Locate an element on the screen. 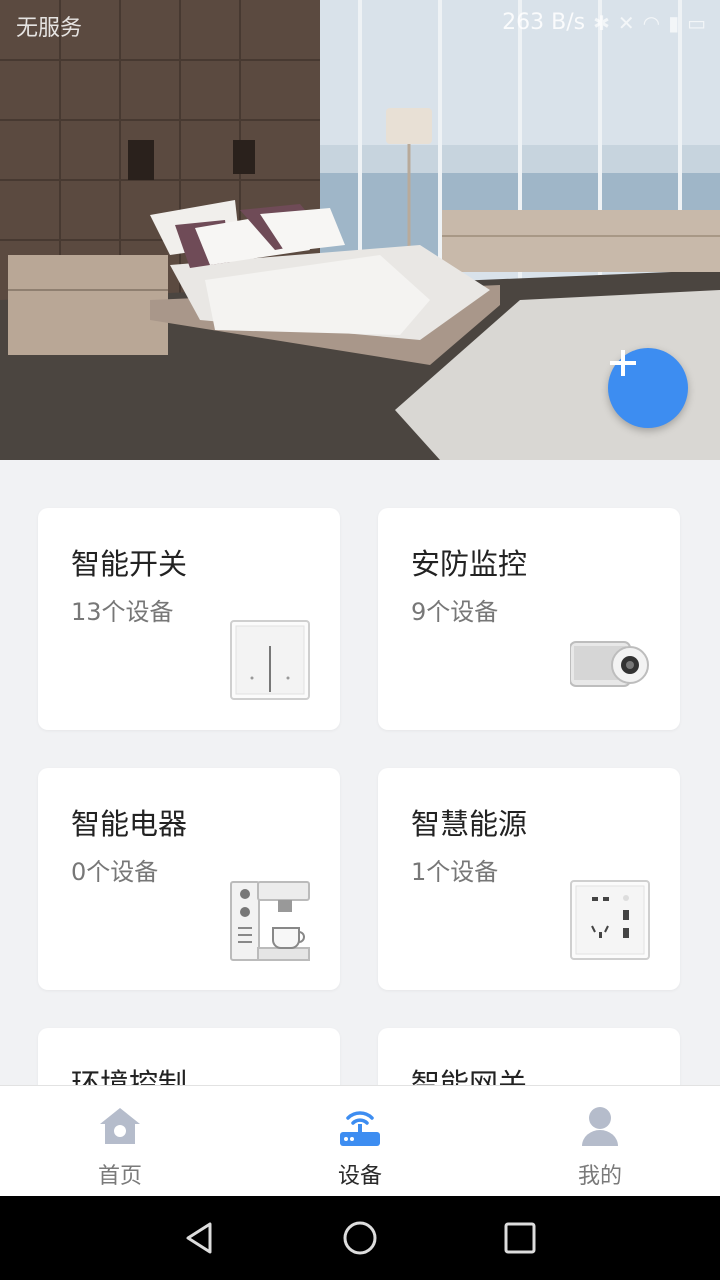 This screenshot has width=720, height=1280. back-icon is located at coordinates (200, 1238).